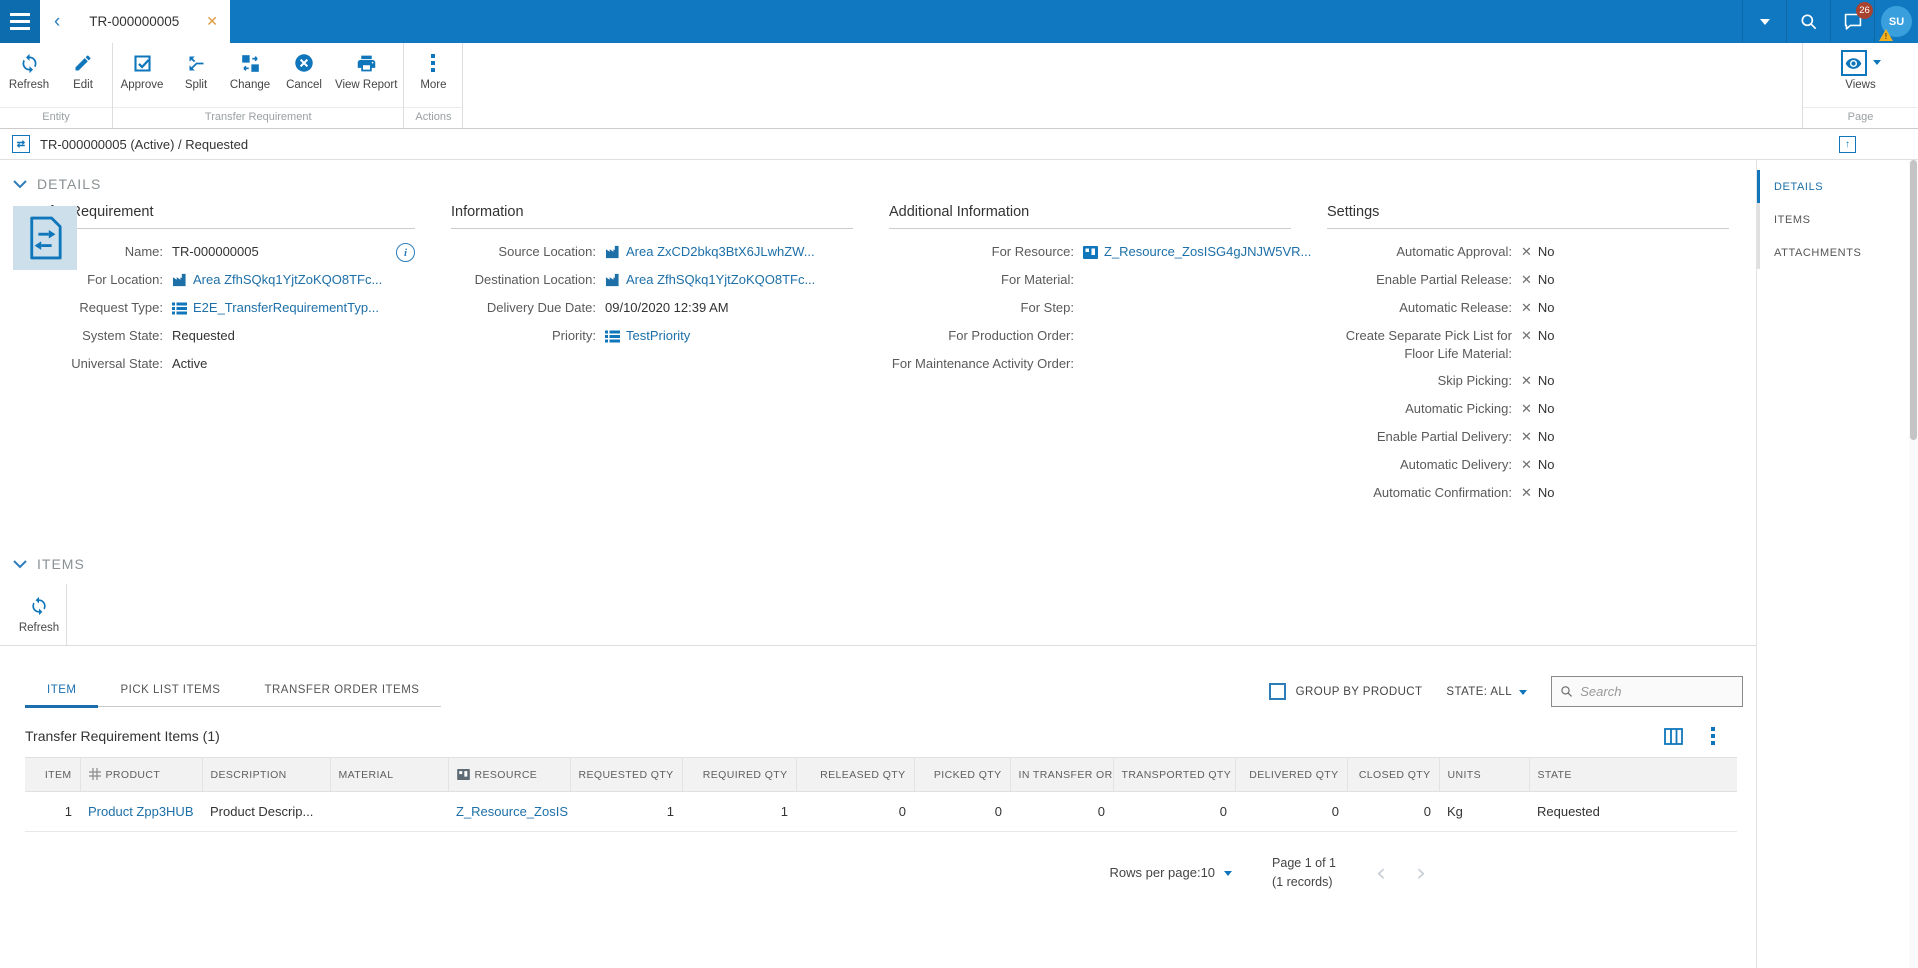 This screenshot has height=968, width=1918. I want to click on field-label: Enable Partial Release:, so click(1444, 279).